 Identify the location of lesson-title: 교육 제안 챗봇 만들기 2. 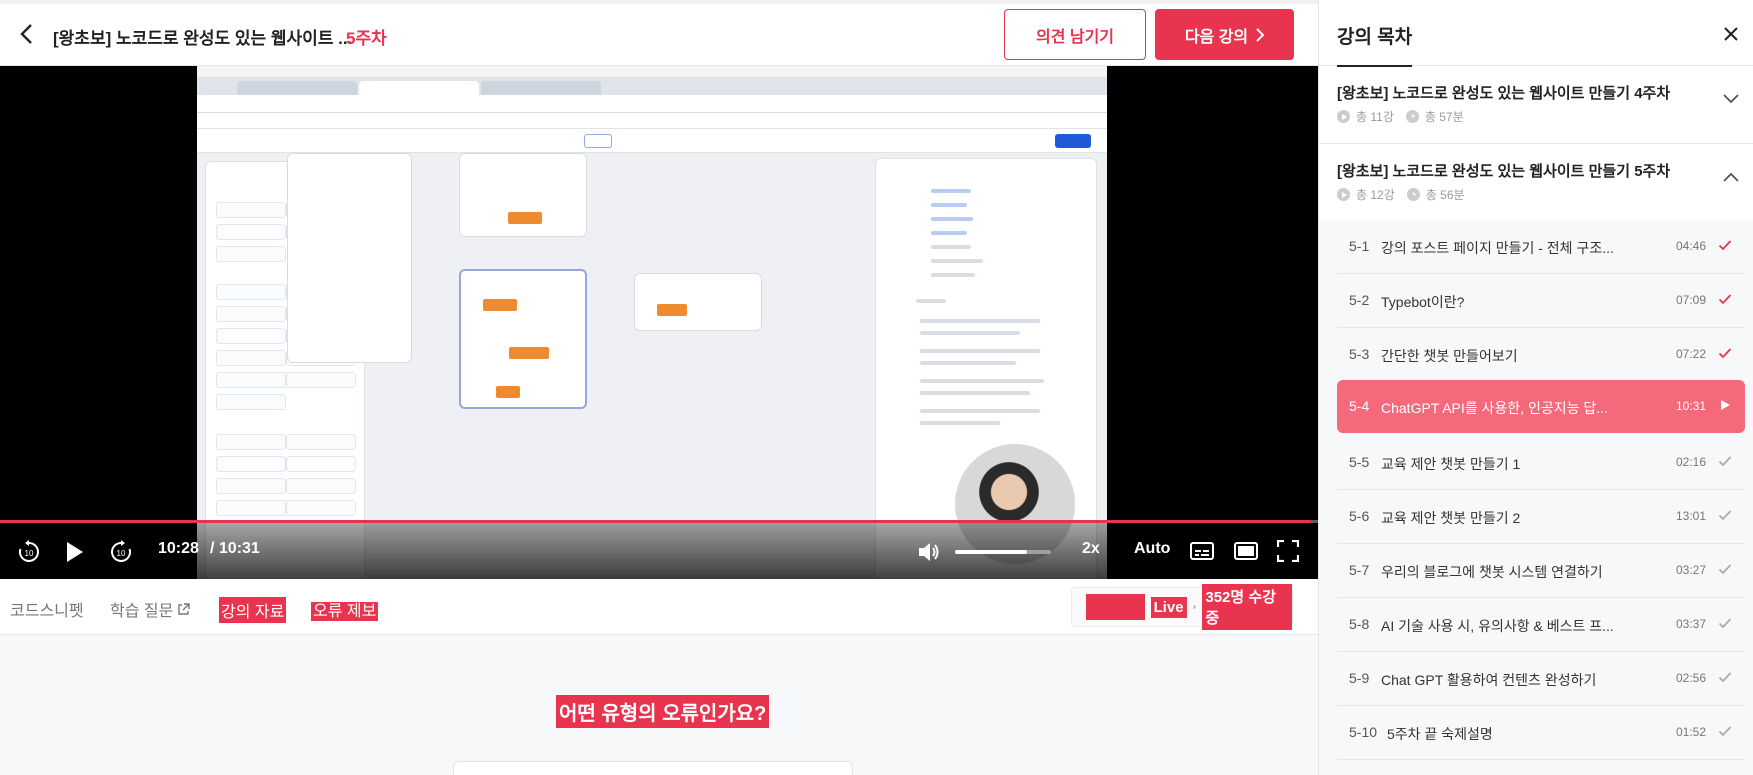
(1451, 518).